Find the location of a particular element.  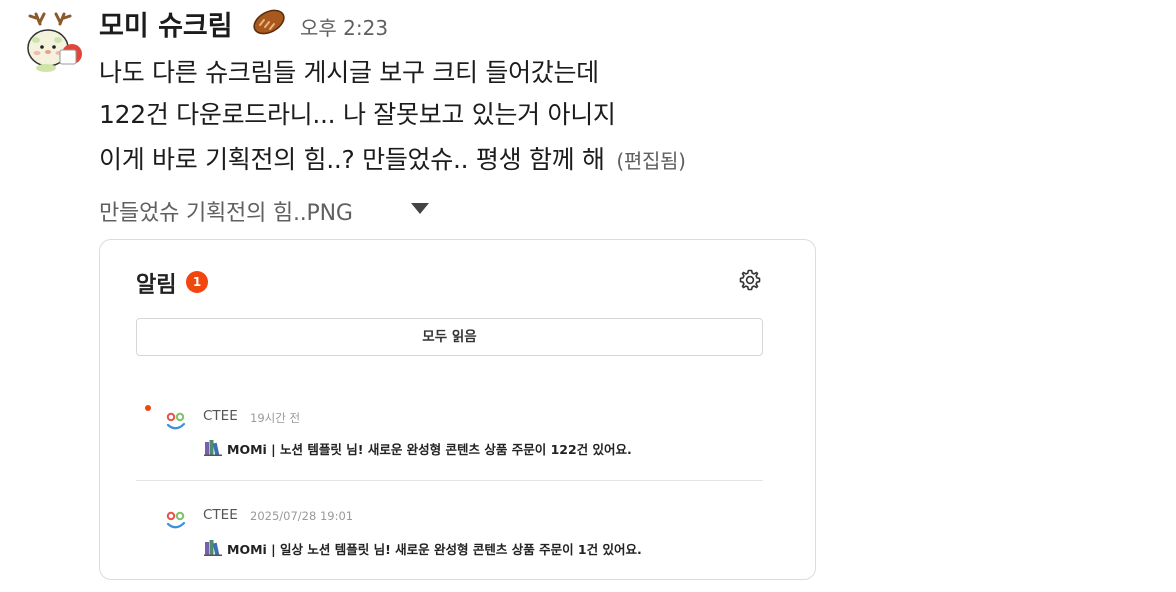

message-line-text: 이게 바로 기획전의 힘..? 만들었슈.. 평생 함께 해 is located at coordinates (352, 159).